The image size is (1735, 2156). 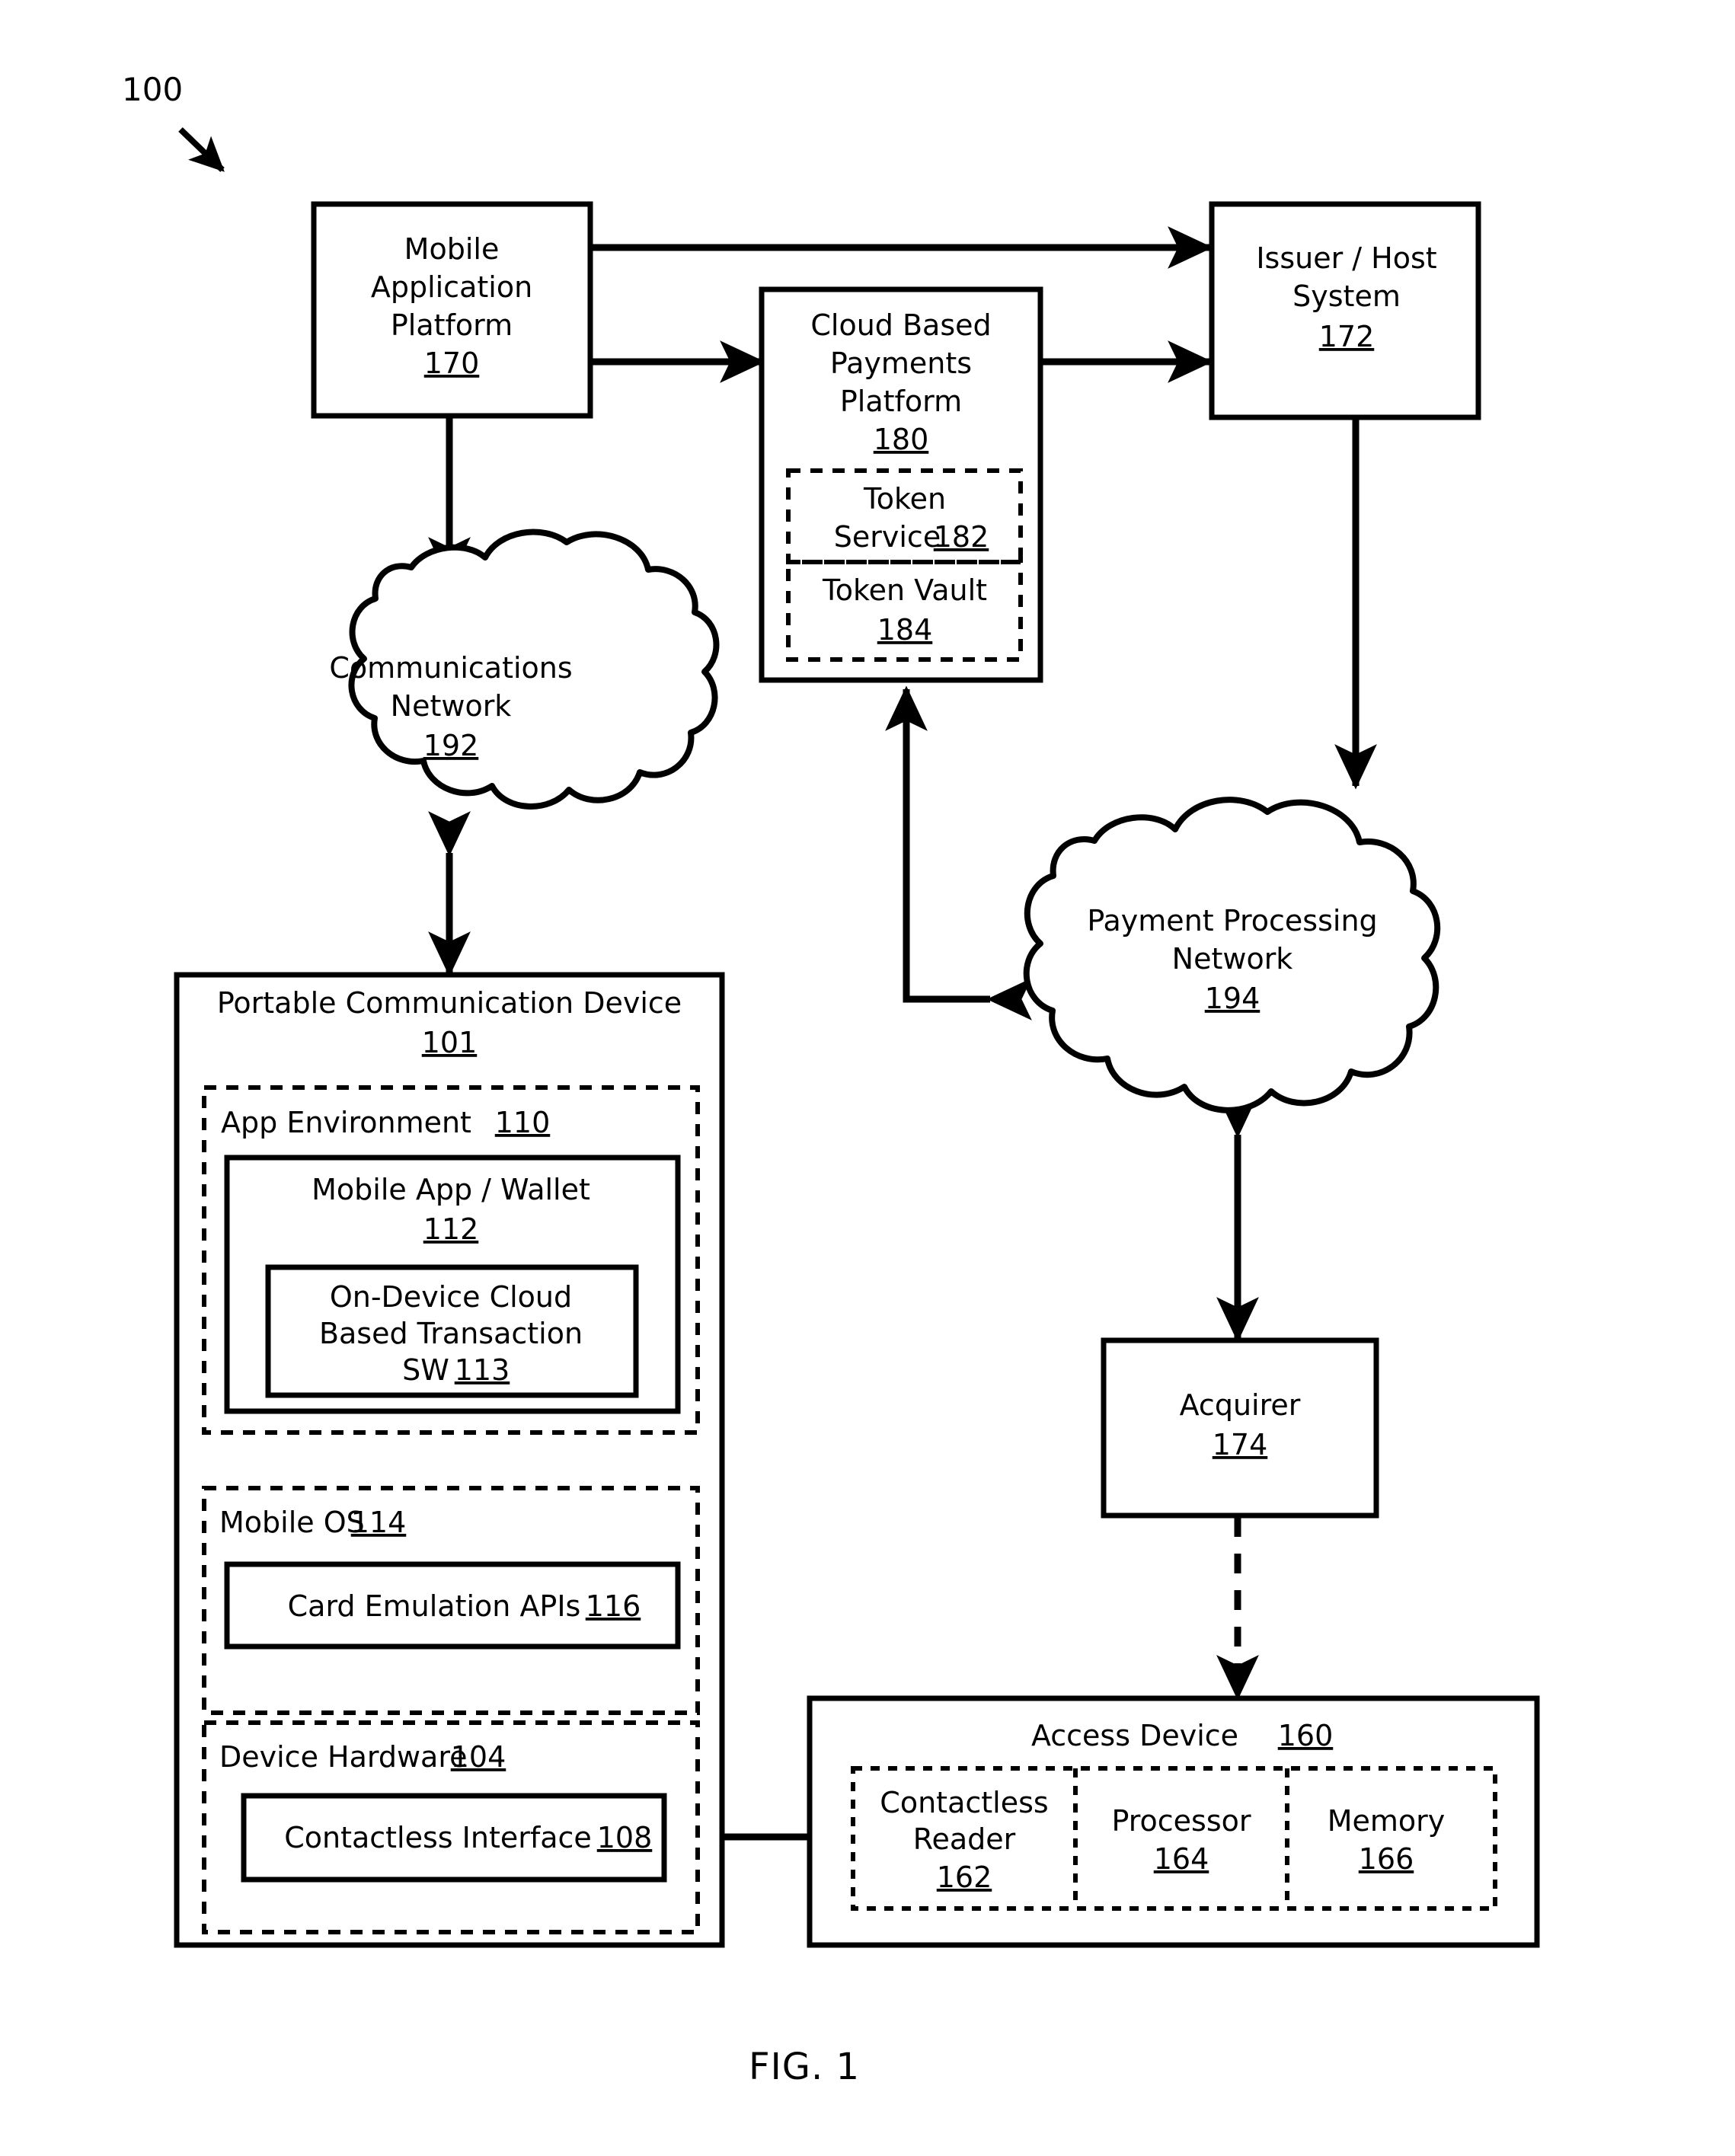 What do you see at coordinates (173, 121) in the screenshot?
I see `figure-callout: 100` at bounding box center [173, 121].